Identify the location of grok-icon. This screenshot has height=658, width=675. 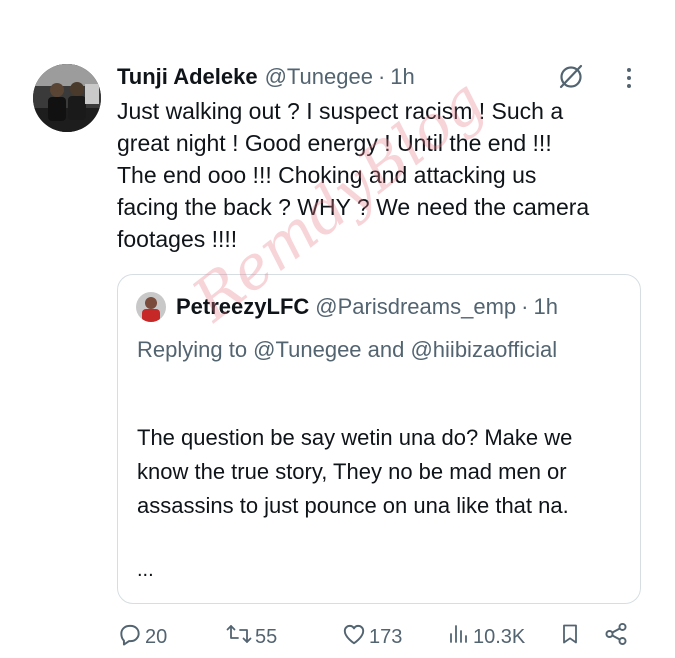
(571, 77).